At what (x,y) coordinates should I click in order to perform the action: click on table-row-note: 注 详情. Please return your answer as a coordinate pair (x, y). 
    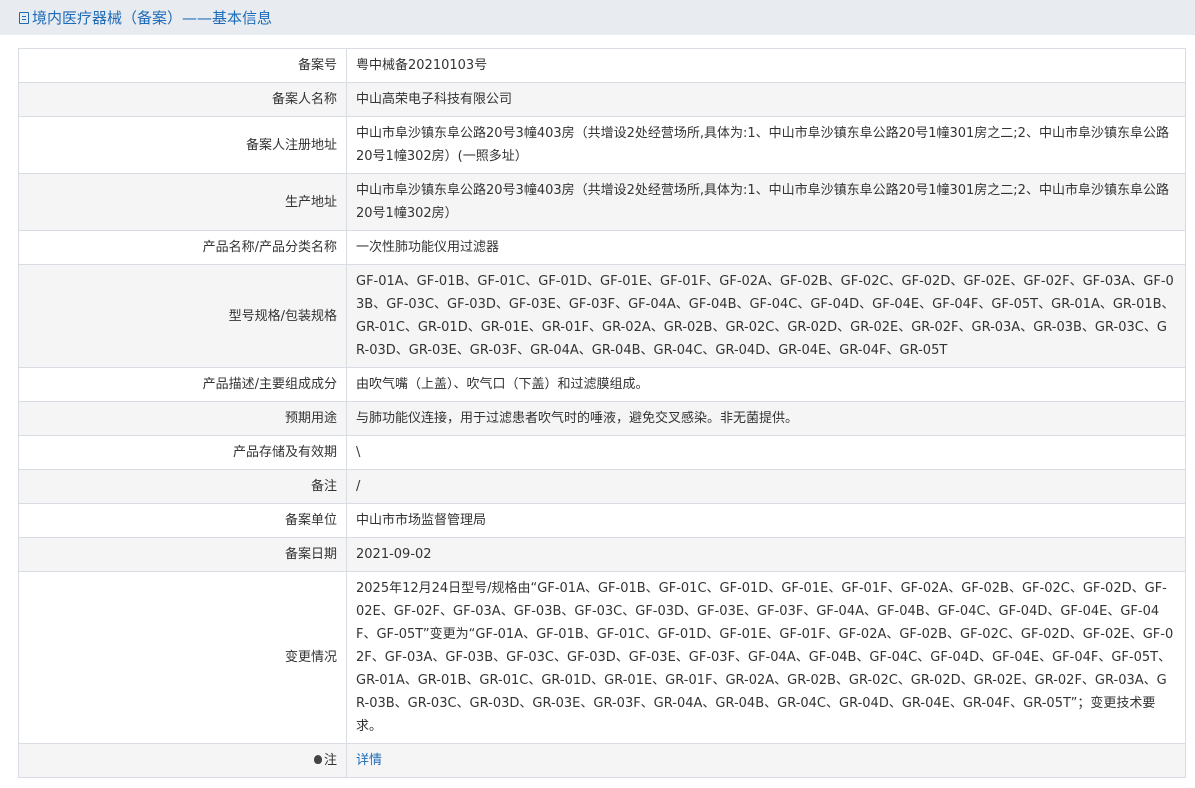
    Looking at the image, I should click on (602, 760).